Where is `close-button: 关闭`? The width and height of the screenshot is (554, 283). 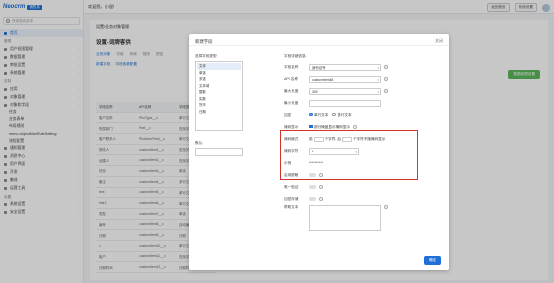
close-button: 关闭 is located at coordinates (439, 41).